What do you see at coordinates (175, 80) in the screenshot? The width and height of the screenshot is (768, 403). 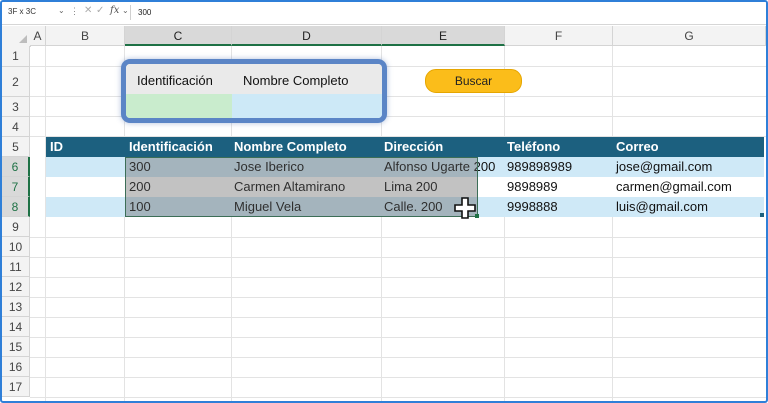 I see `id-label: Identificación` at bounding box center [175, 80].